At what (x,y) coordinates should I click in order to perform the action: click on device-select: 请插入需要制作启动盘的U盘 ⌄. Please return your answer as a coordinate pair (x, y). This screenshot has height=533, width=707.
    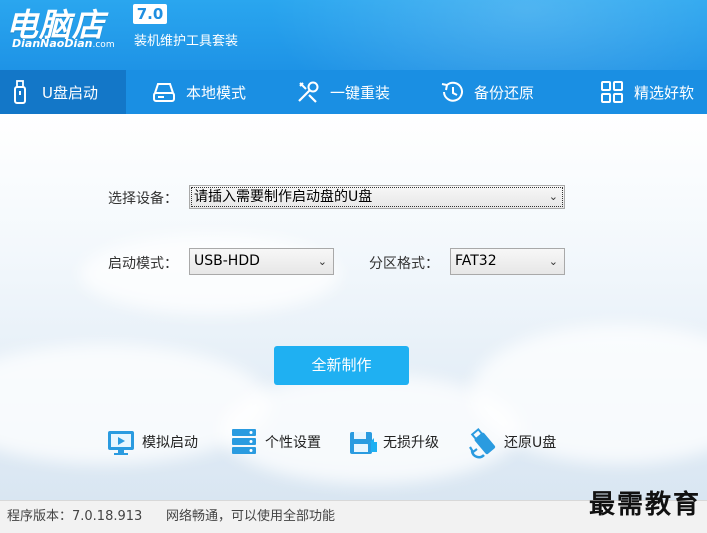
    Looking at the image, I should click on (377, 197).